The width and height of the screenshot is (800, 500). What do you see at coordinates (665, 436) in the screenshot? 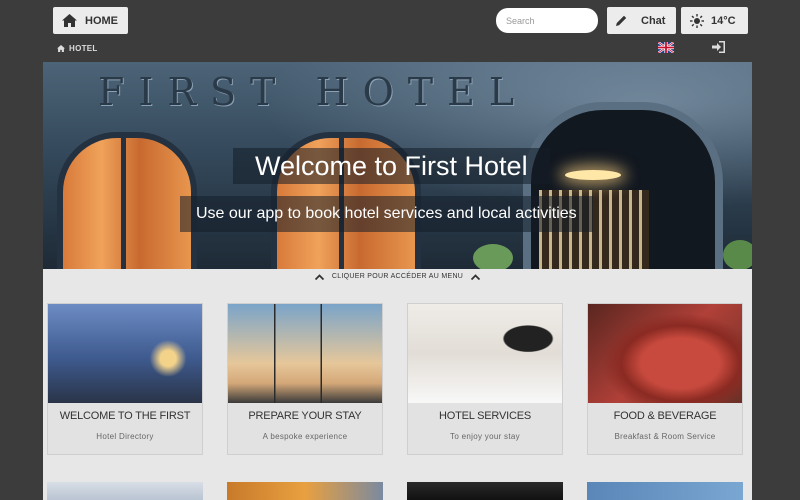
I see `card-subtitle: Breakfast & Room Service` at bounding box center [665, 436].